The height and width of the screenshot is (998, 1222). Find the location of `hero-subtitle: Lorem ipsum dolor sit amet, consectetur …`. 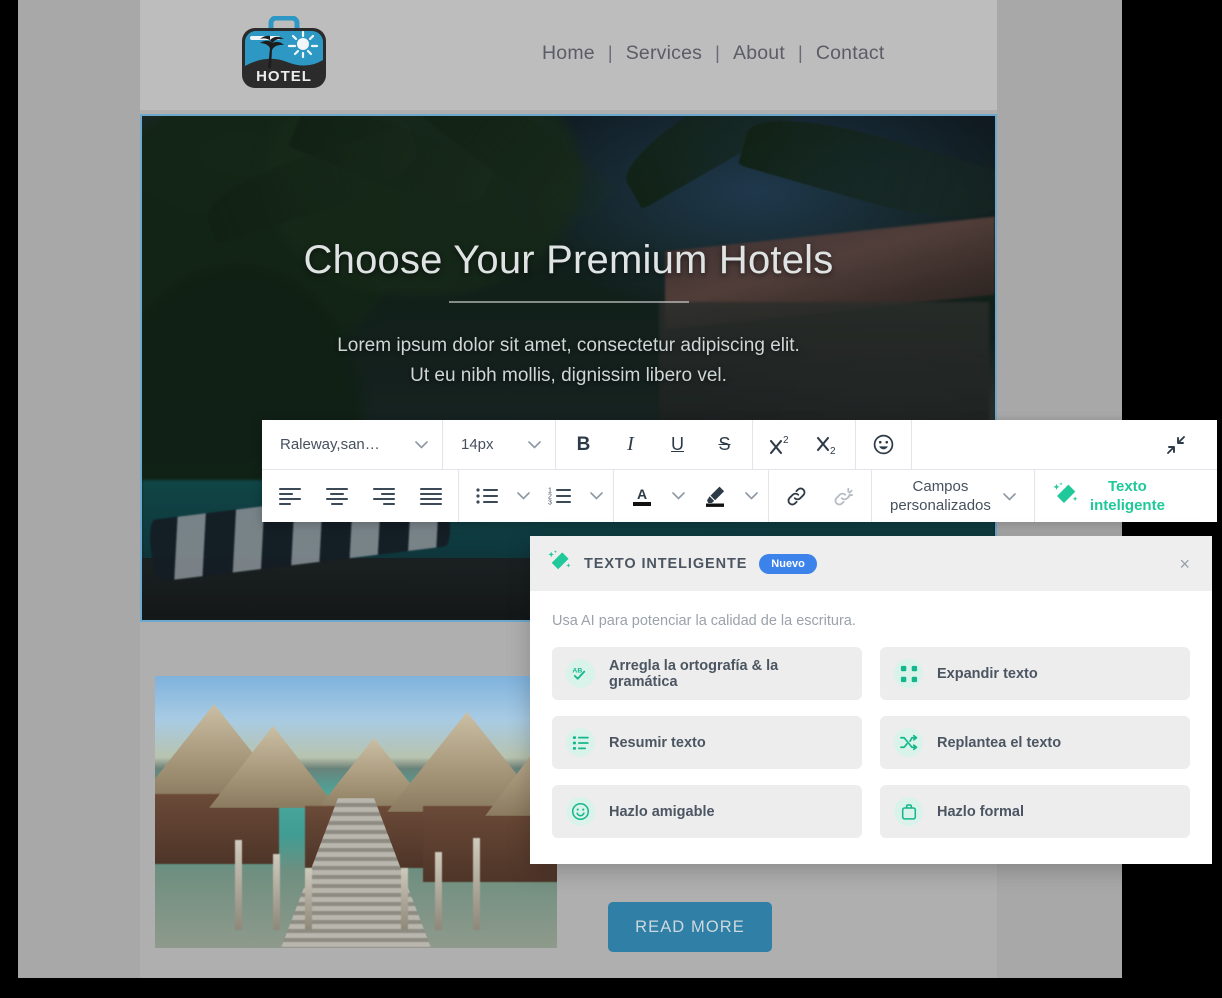

hero-subtitle: Lorem ipsum dolor sit amet, consectetur … is located at coordinates (568, 361).